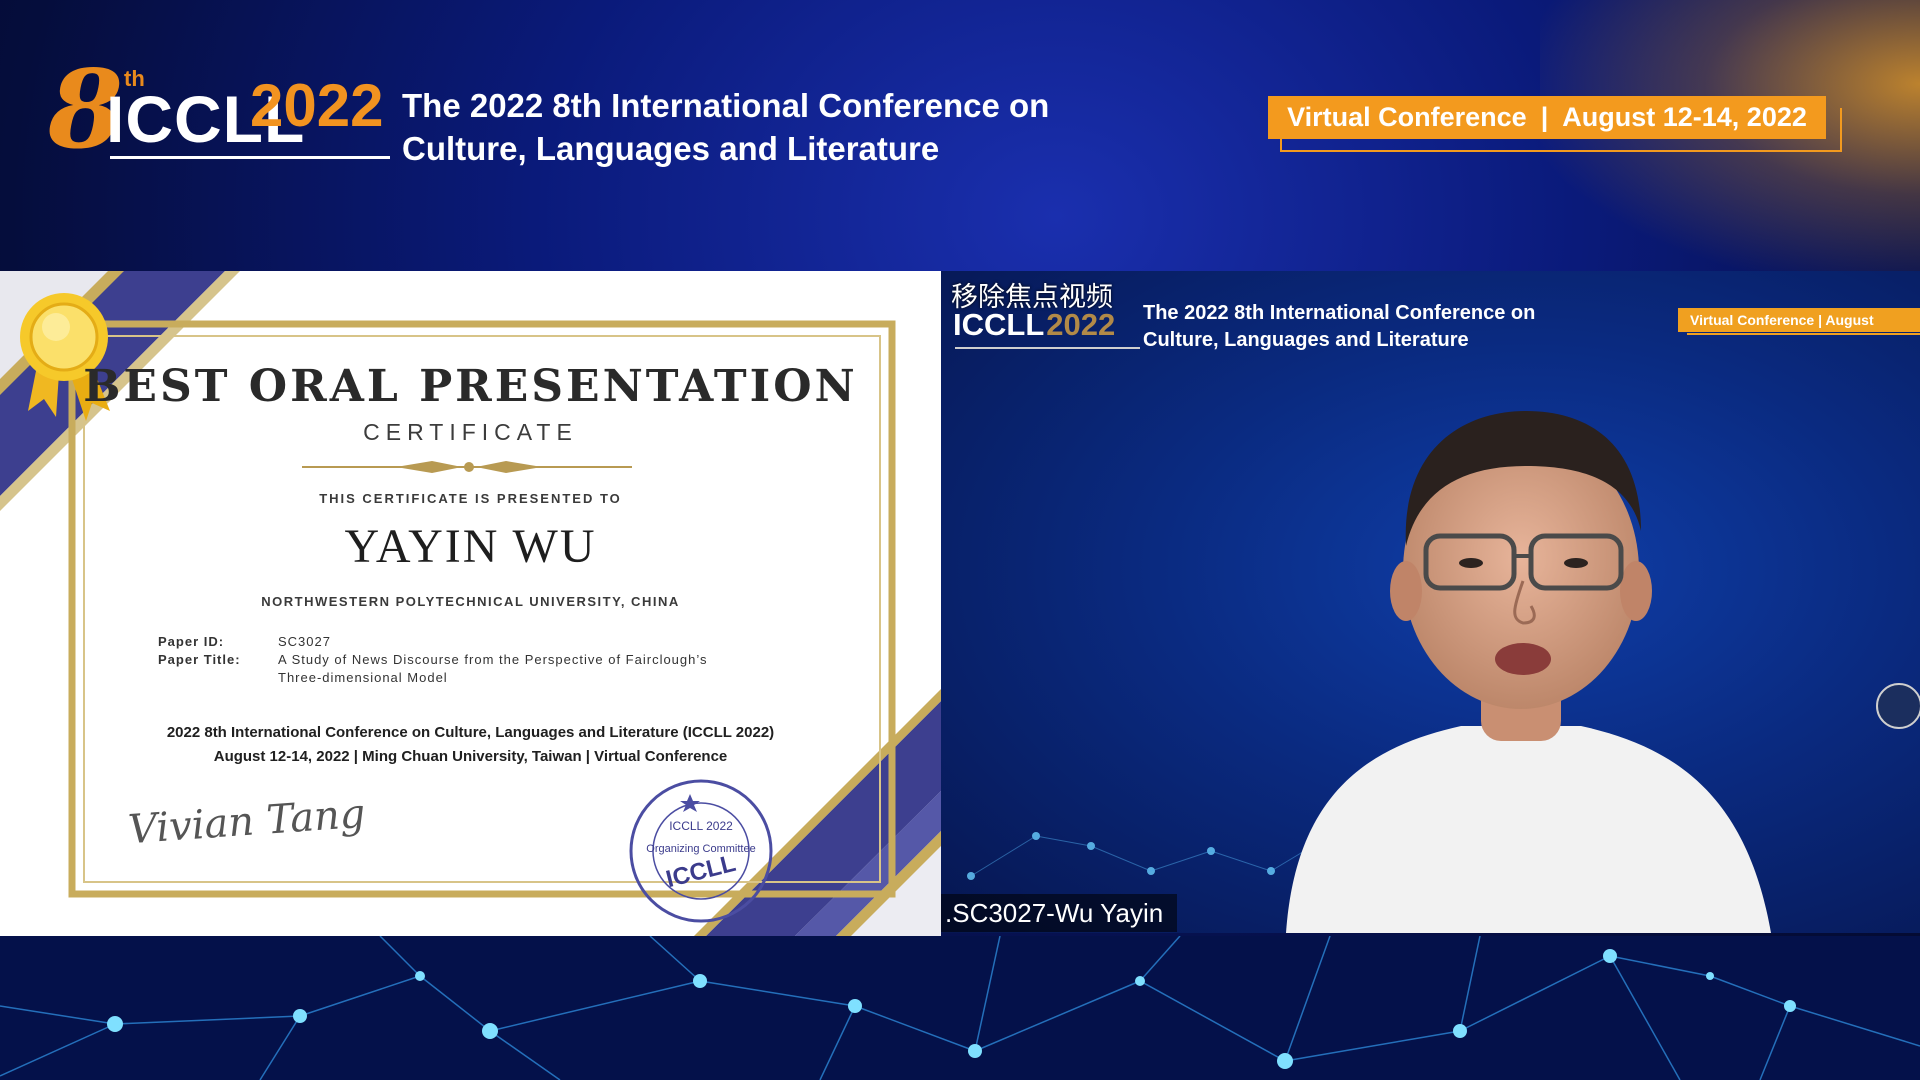  I want to click on logo-underline, so click(250, 157).